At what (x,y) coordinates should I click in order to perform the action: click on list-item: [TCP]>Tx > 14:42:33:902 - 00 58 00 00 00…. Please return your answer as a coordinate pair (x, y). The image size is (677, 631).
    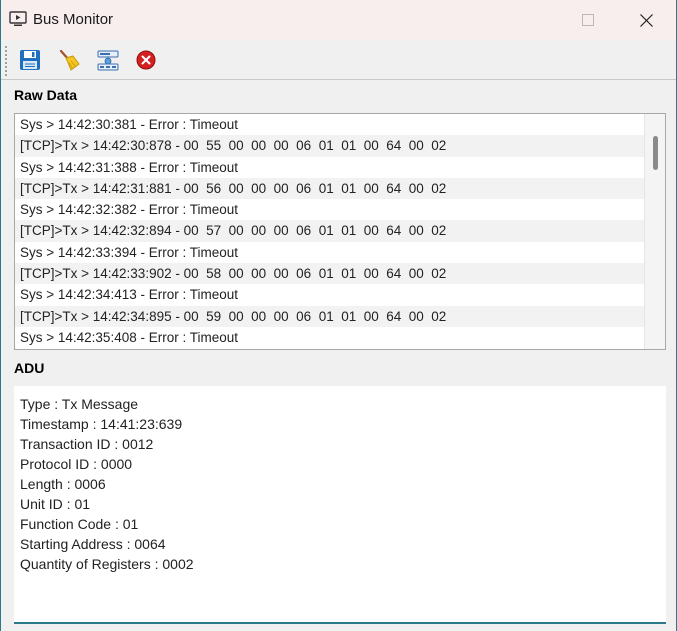
    Looking at the image, I should click on (330, 274).